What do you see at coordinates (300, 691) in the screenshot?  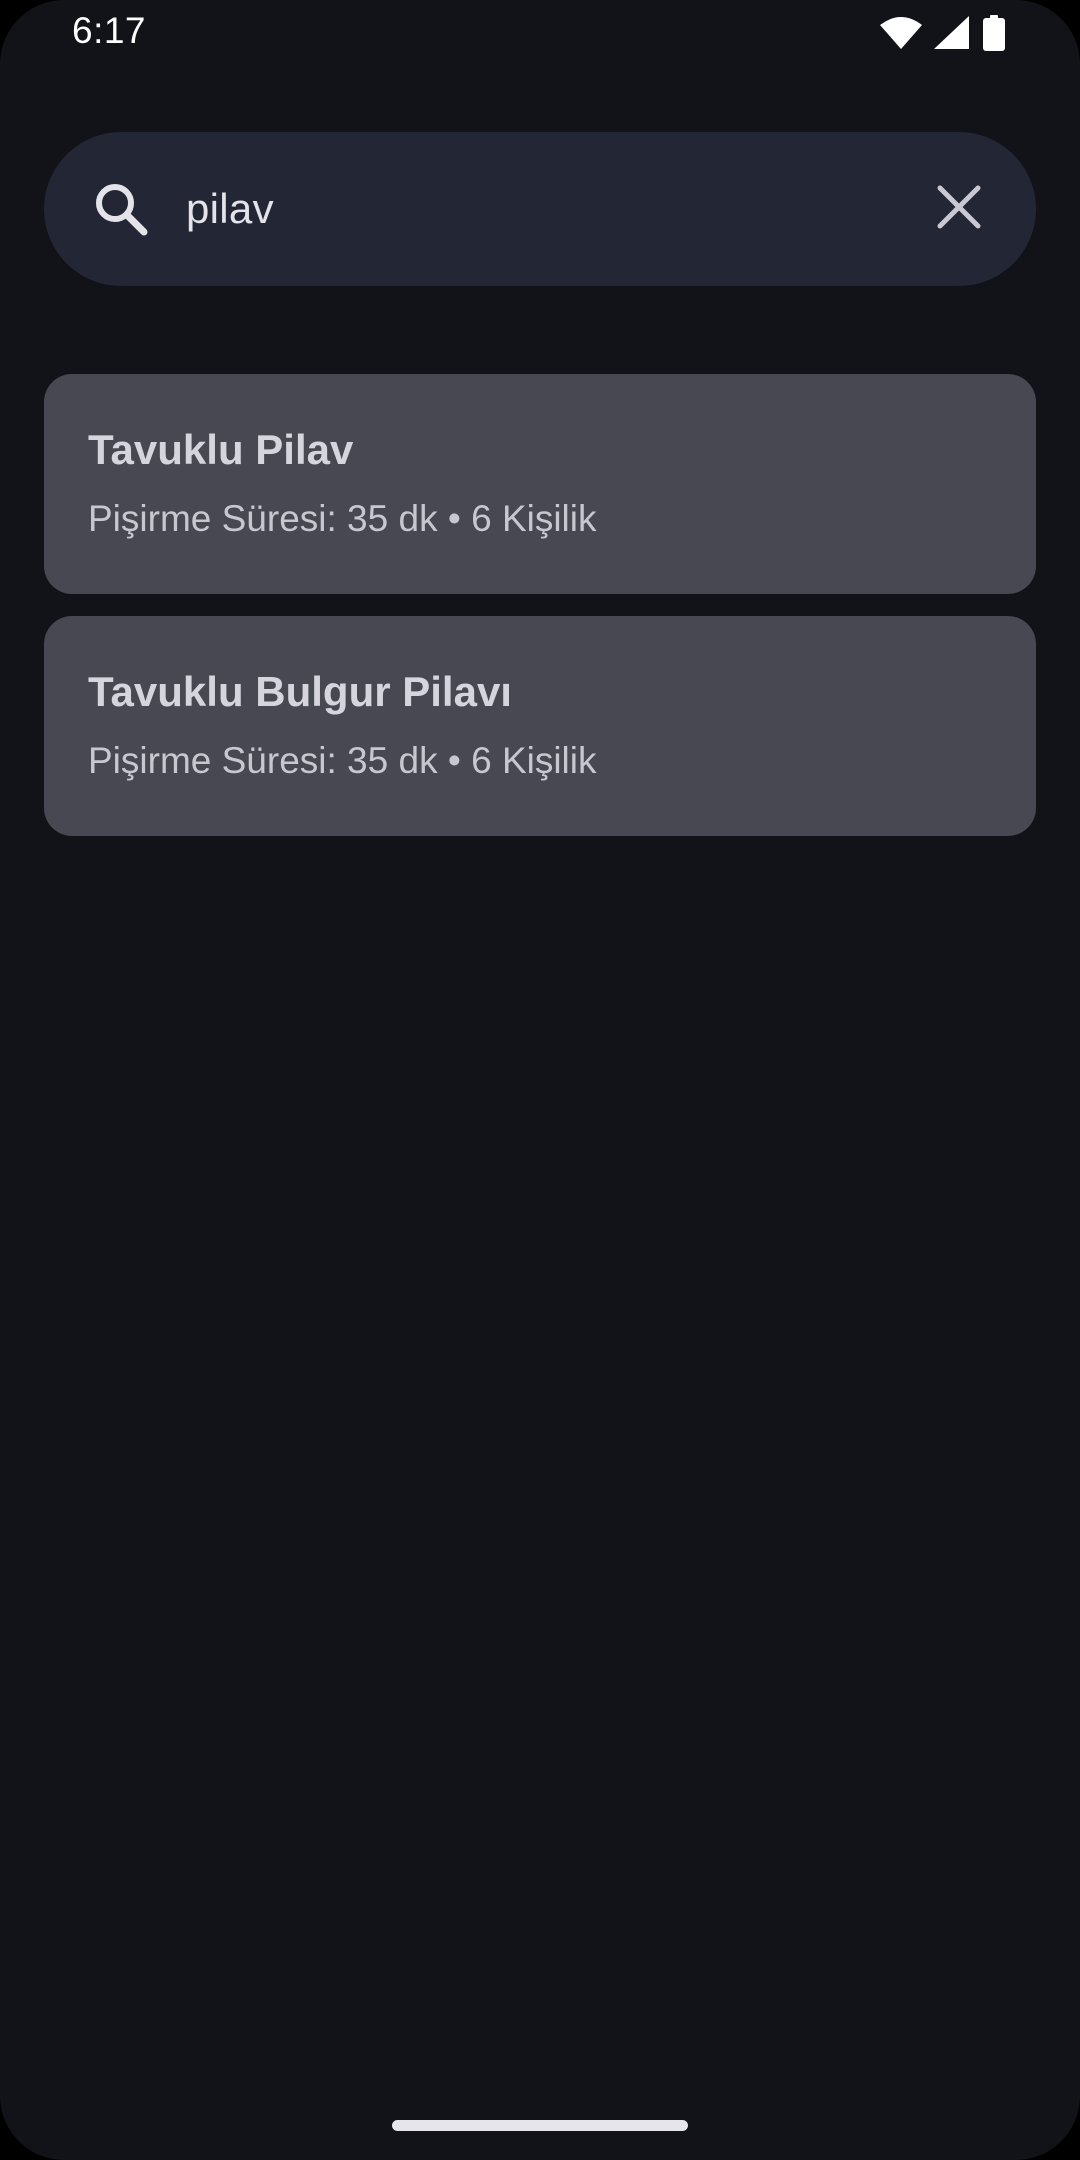 I see `recipe-title: Tavuklu Bulgur Pilavı` at bounding box center [300, 691].